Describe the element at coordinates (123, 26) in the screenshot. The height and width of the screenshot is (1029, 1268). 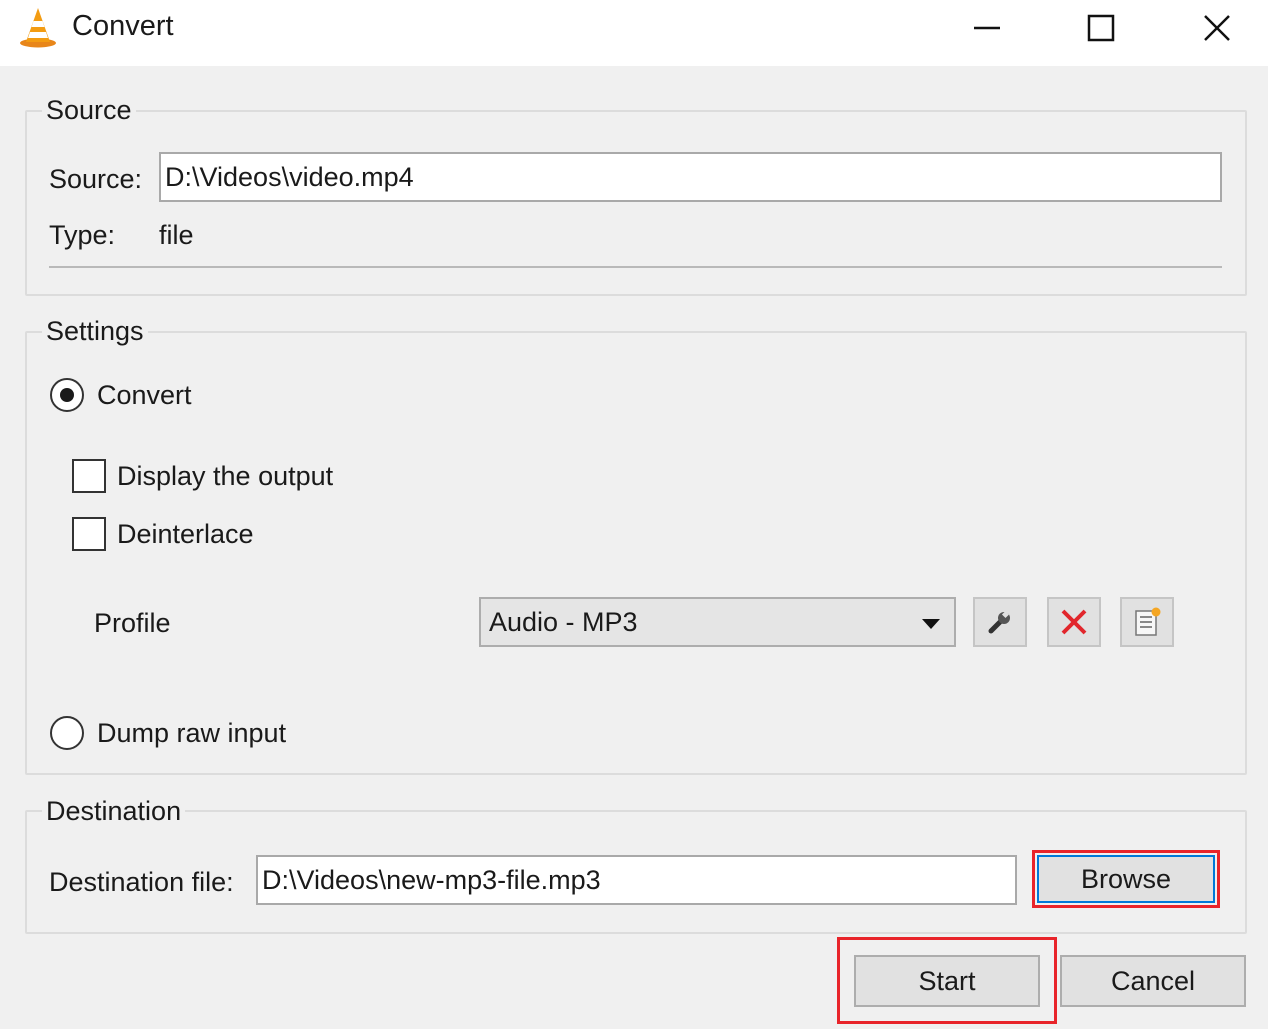
I see `window-title: Convert` at that location.